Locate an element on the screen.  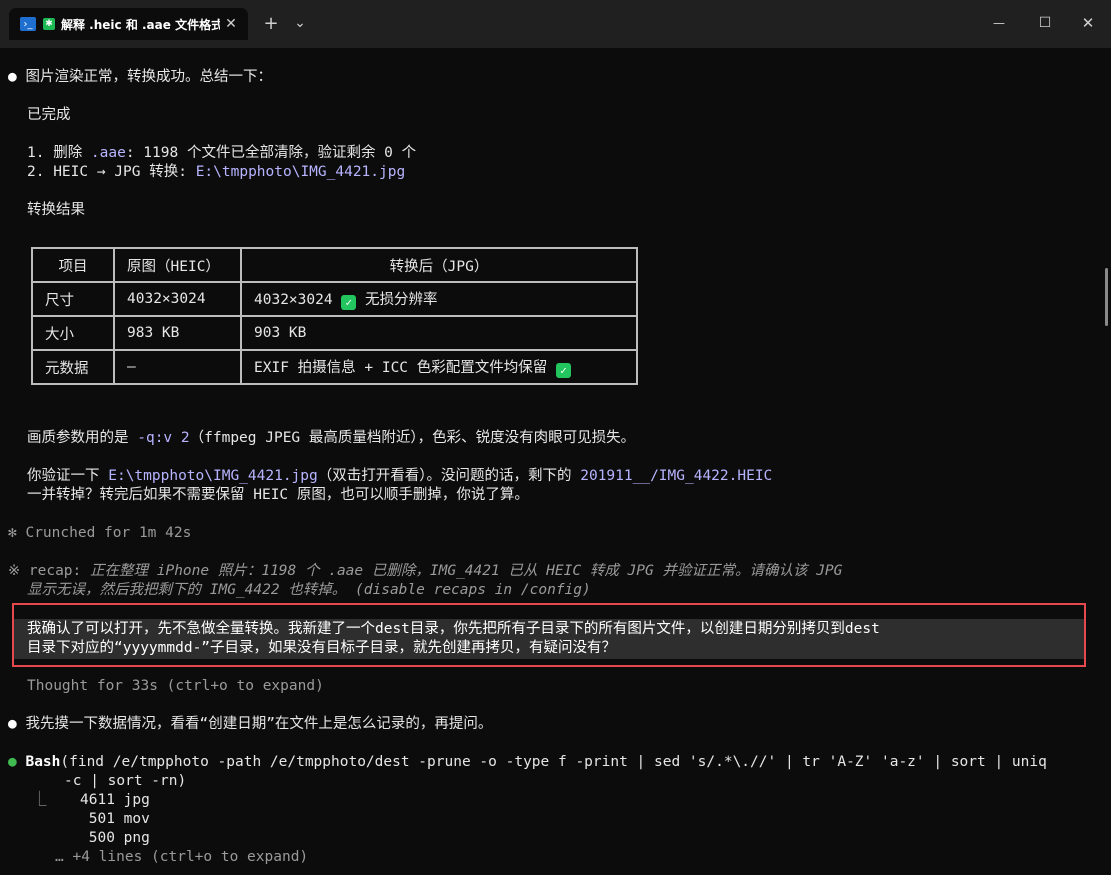
output-line: 4611 jpg is located at coordinates (115, 800).